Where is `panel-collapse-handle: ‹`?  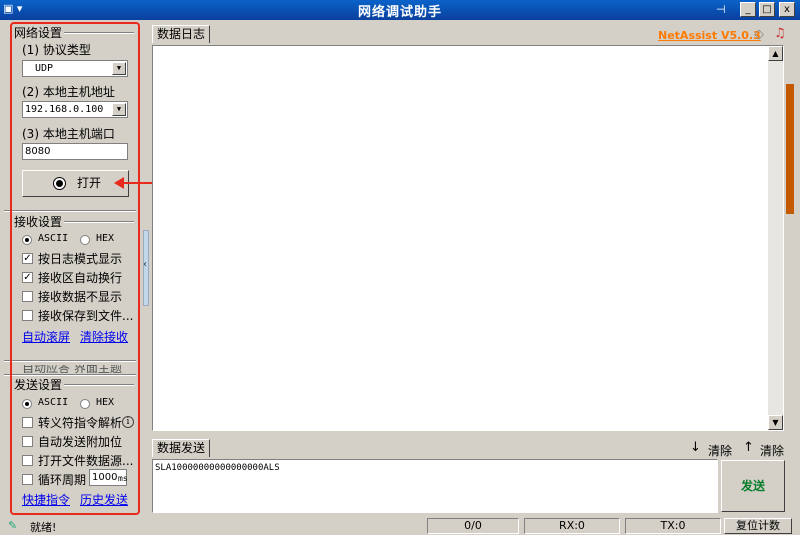
panel-collapse-handle: ‹ is located at coordinates (146, 268).